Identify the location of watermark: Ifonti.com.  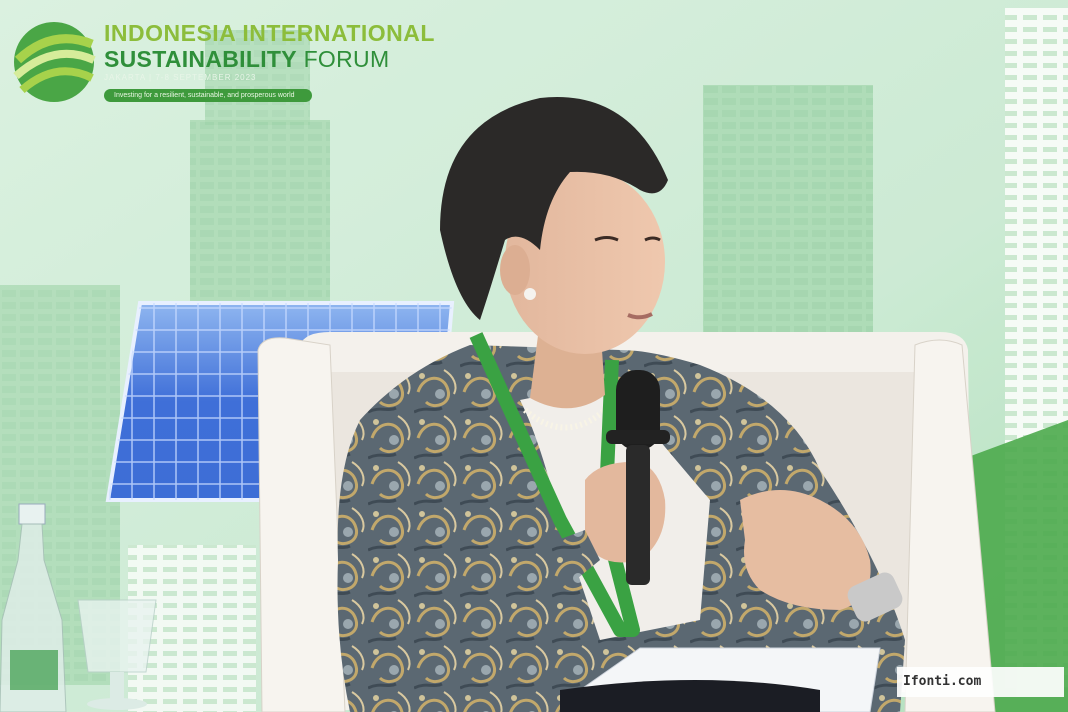
(980, 682).